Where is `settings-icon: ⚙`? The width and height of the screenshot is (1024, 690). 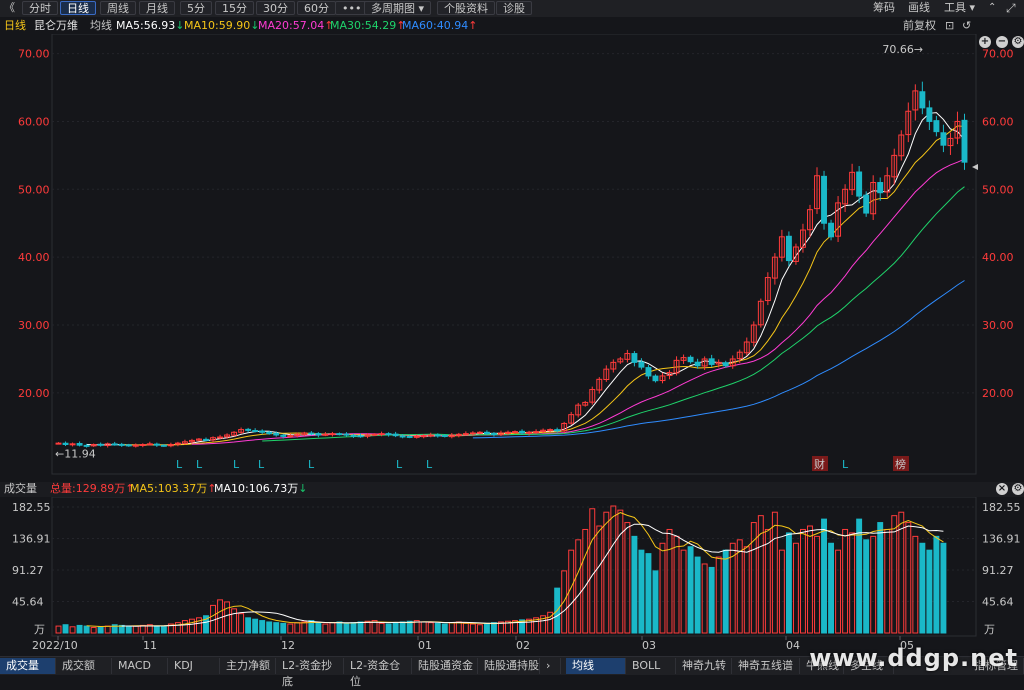
settings-icon: ⚙ is located at coordinates (1018, 489).